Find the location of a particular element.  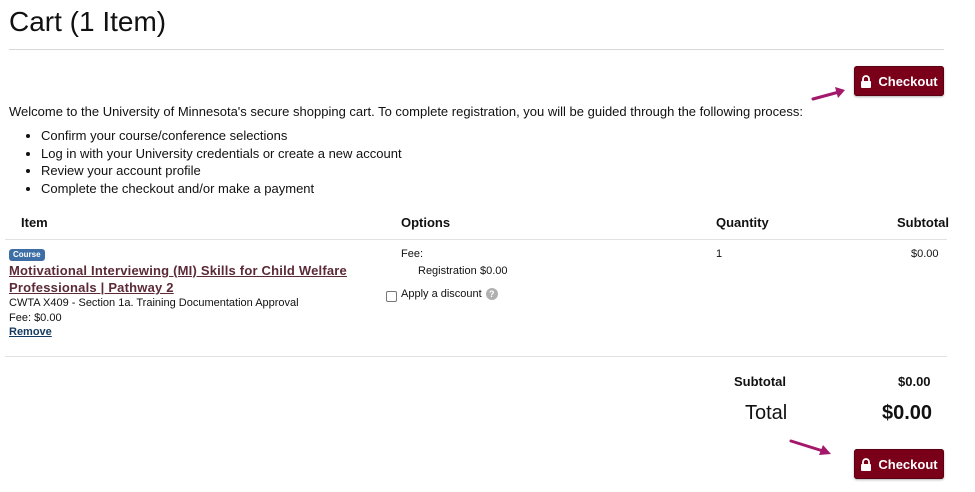

subtotal-label: Subtotal is located at coordinates (760, 381).